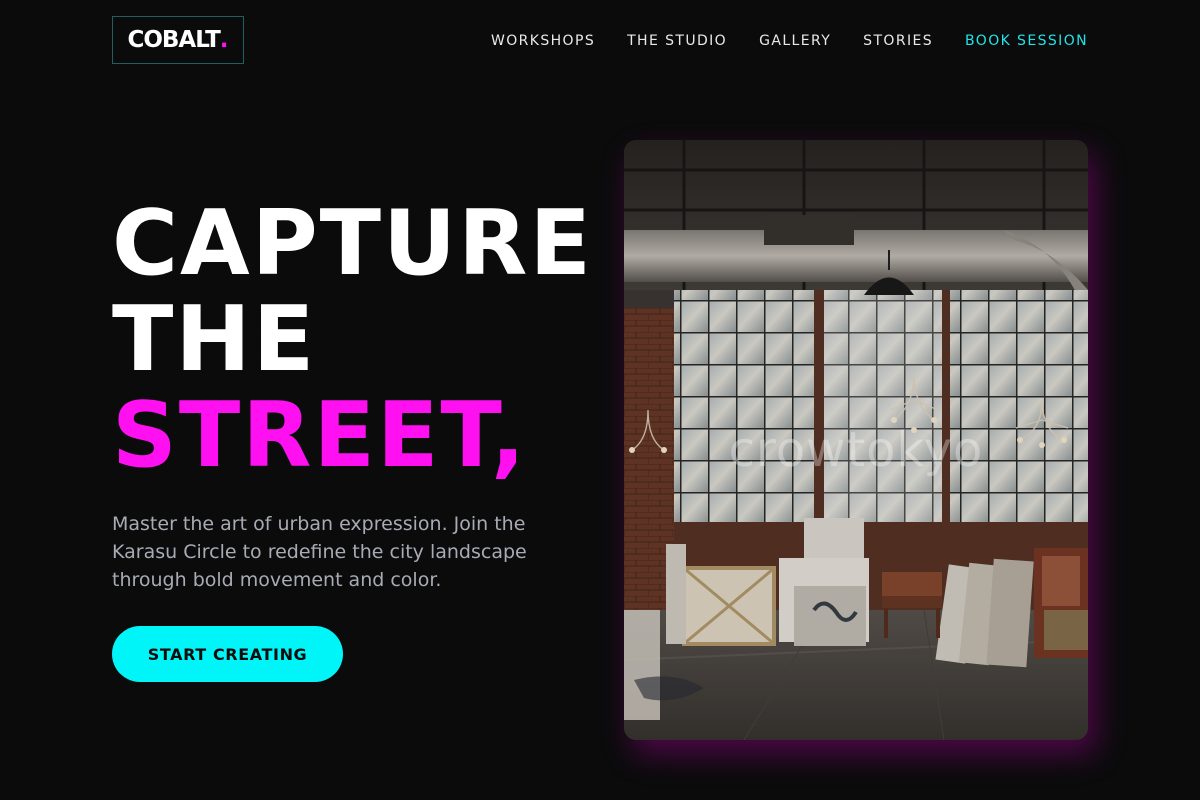 The width and height of the screenshot is (1200, 800). I want to click on brand-logo: COBALT., so click(178, 40).